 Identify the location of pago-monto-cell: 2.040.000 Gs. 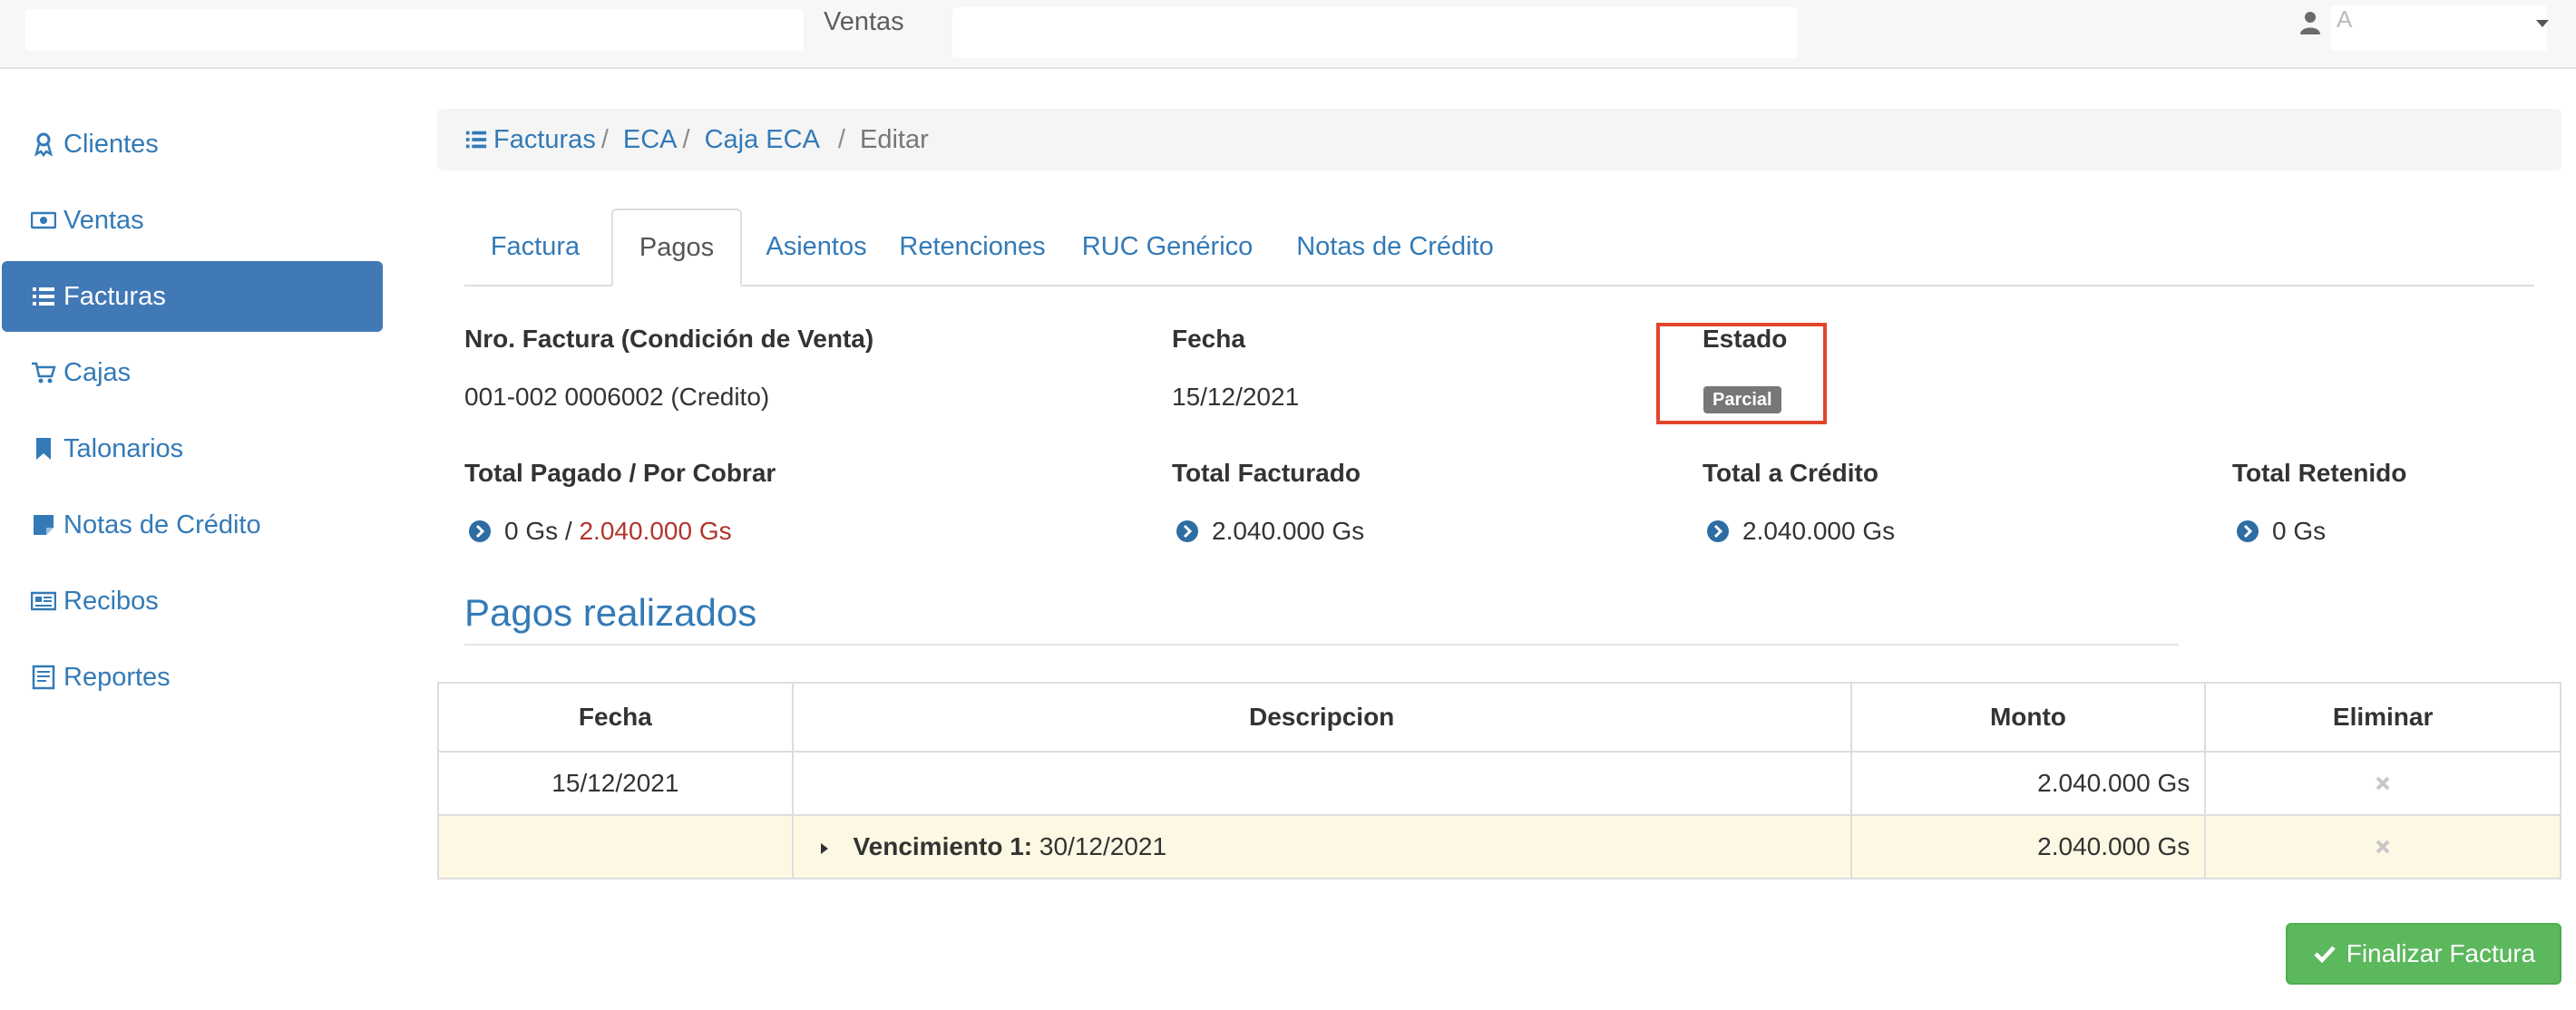
(2028, 784).